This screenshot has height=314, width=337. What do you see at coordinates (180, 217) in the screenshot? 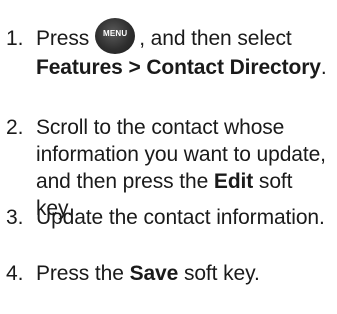
I see `step-text-segment: Update the contact information.` at bounding box center [180, 217].